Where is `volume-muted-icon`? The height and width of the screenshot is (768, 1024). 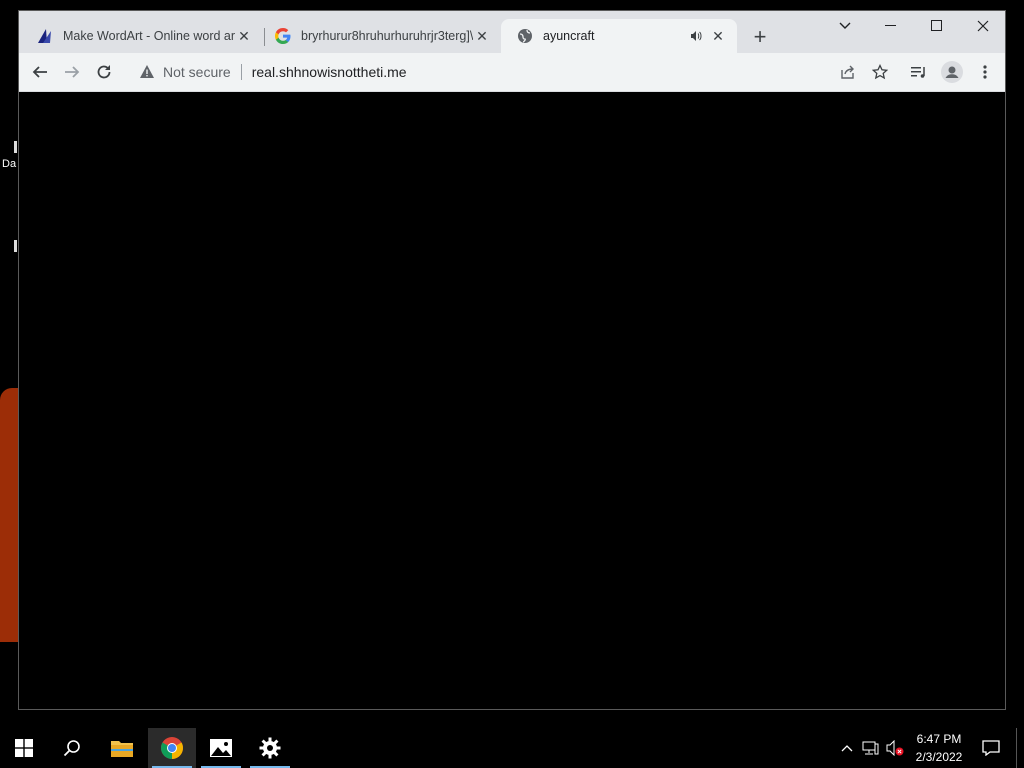 volume-muted-icon is located at coordinates (895, 748).